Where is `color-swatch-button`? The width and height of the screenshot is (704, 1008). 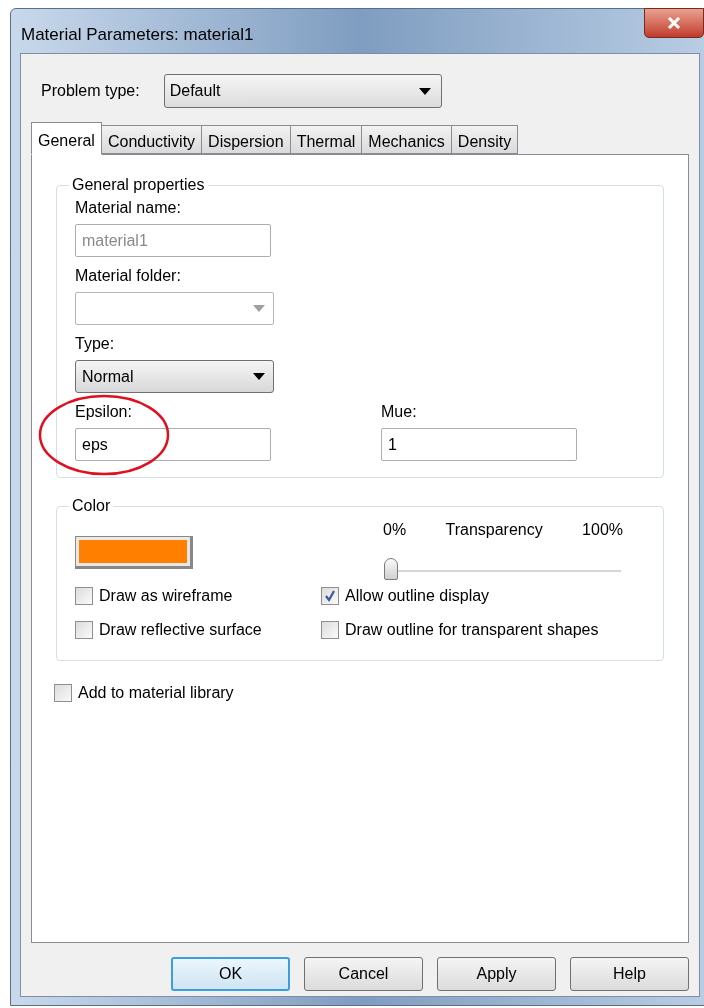
color-swatch-button is located at coordinates (134, 552).